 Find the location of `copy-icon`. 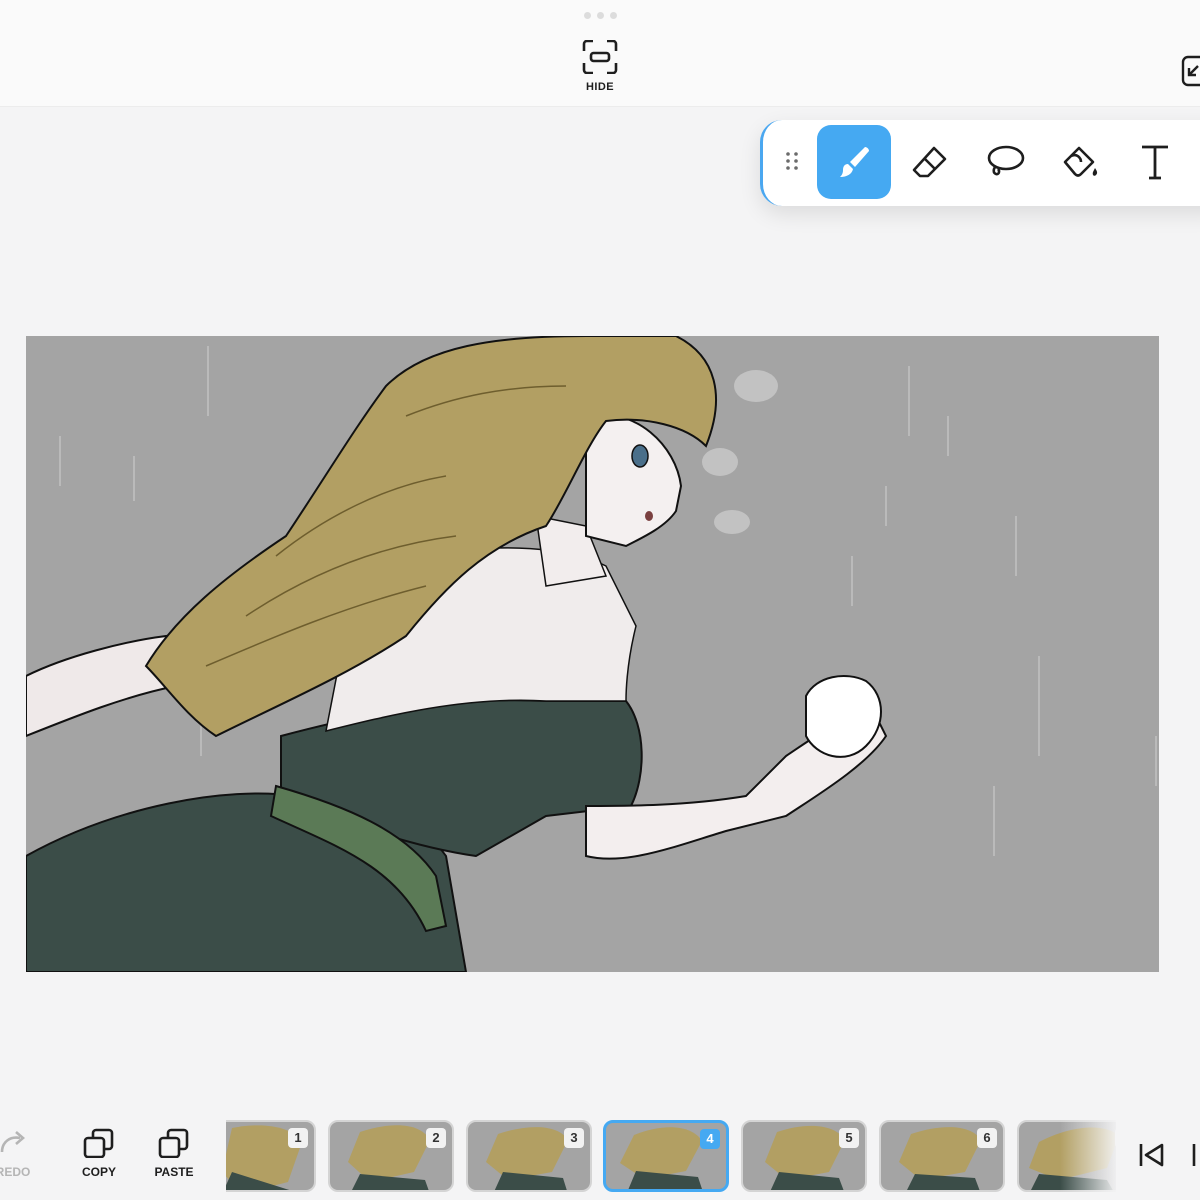

copy-icon is located at coordinates (98, 1143).